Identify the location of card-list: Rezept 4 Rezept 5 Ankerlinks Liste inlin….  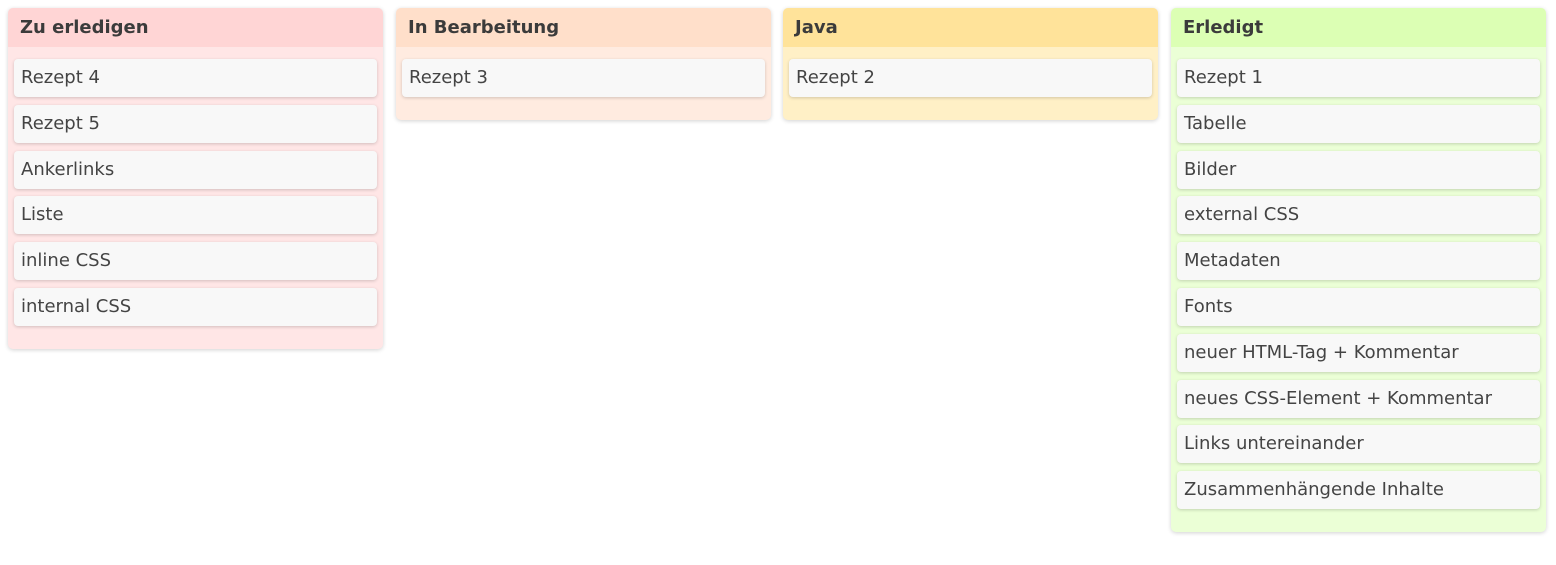
(195, 186).